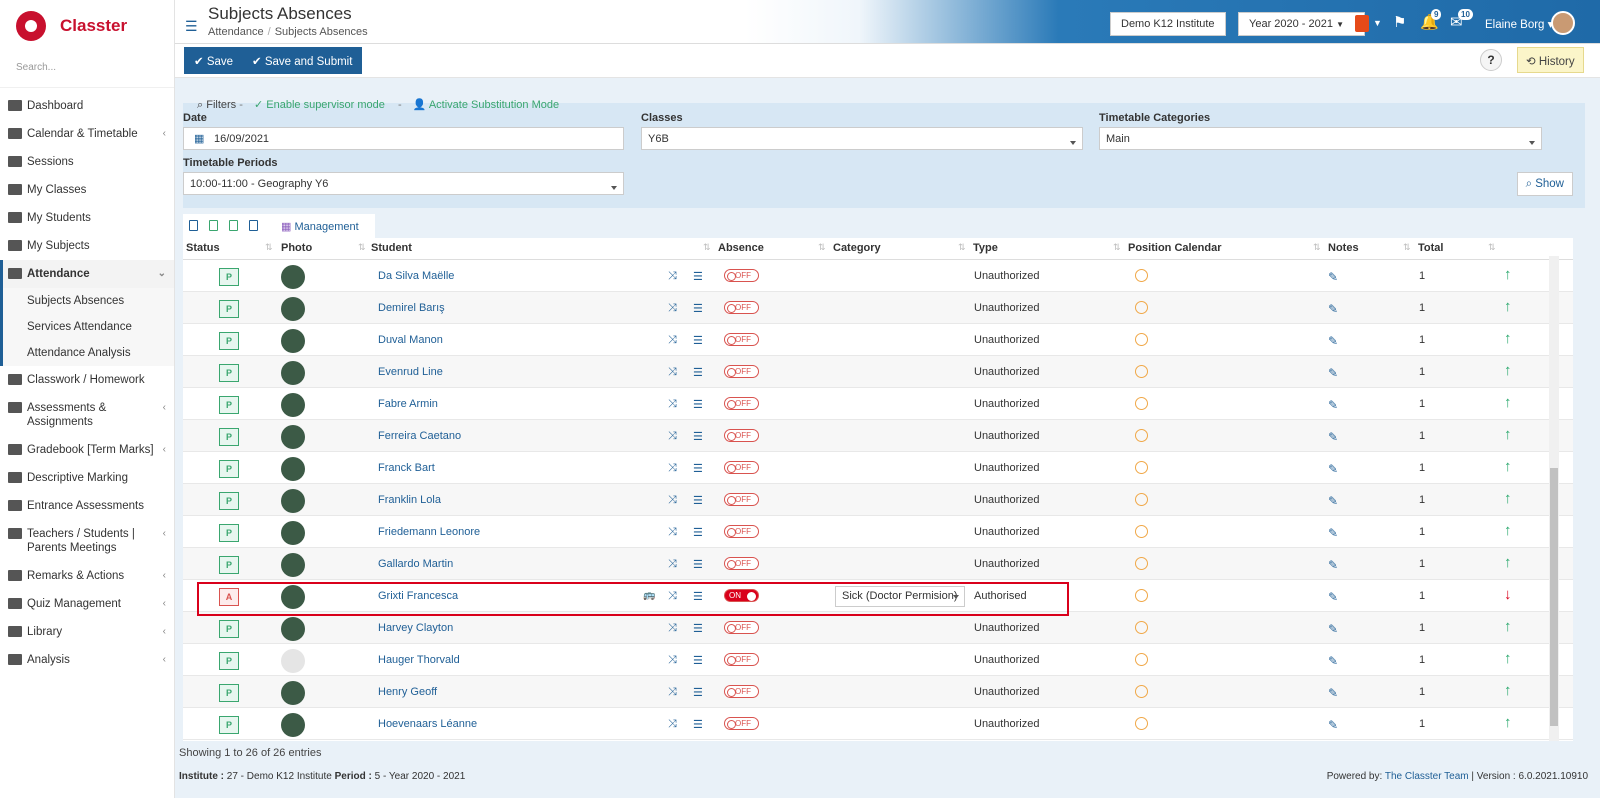  Describe the element at coordinates (87, 415) in the screenshot. I see `sidebar-item-after-1: Assessments & Assignments ‹` at that location.